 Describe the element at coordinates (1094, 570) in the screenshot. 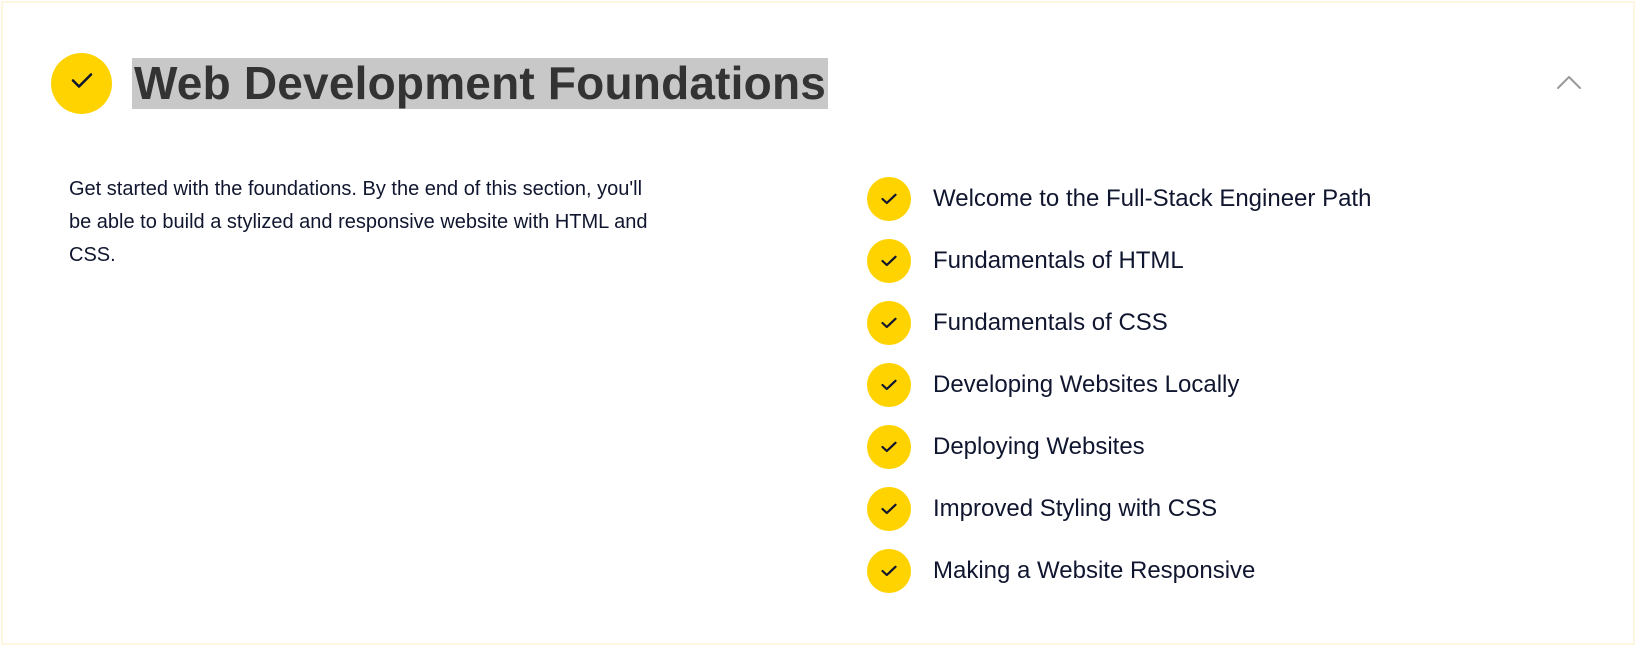

I see `module-label: Making a Website Responsive` at that location.